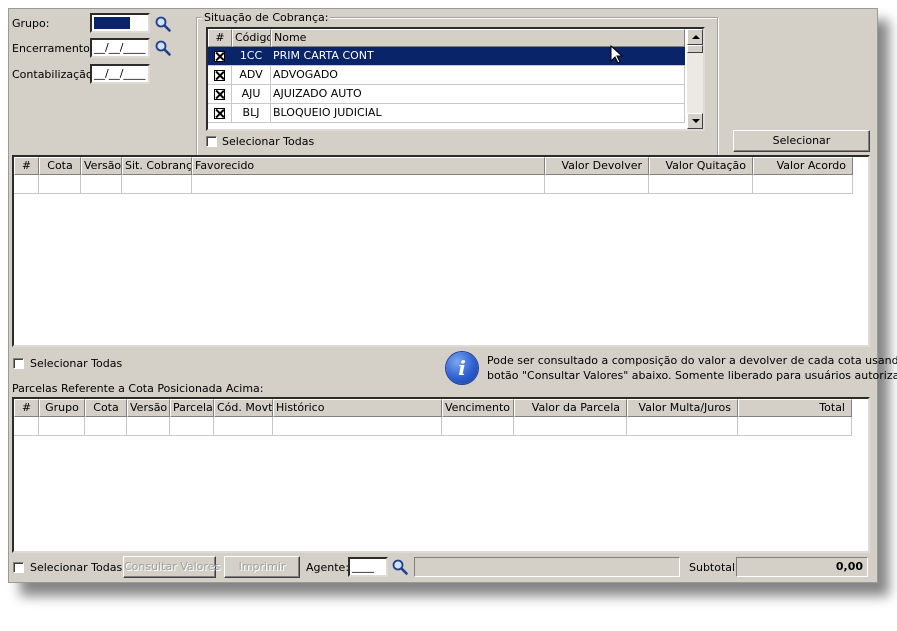  What do you see at coordinates (478, 113) in the screenshot?
I see `situacao-nome: BLOQUEIO JUDICIAL` at bounding box center [478, 113].